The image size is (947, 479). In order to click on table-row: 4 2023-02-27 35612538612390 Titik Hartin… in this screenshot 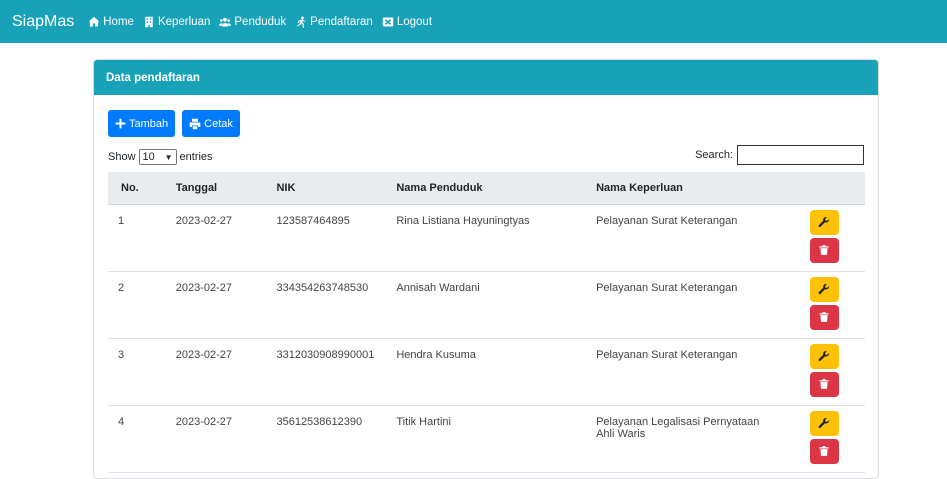, I will do `click(486, 438)`.